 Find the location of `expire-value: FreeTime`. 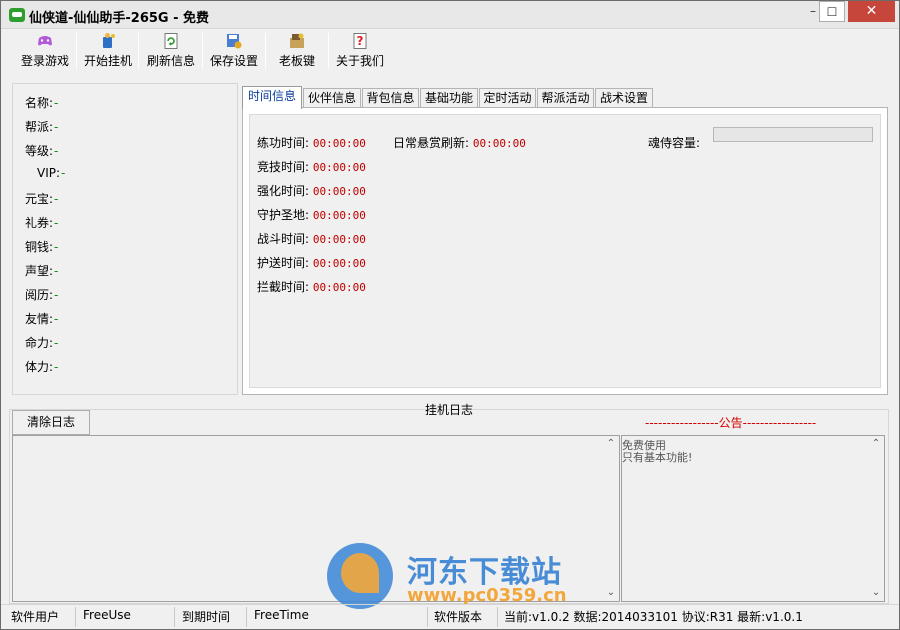

expire-value: FreeTime is located at coordinates (281, 615).